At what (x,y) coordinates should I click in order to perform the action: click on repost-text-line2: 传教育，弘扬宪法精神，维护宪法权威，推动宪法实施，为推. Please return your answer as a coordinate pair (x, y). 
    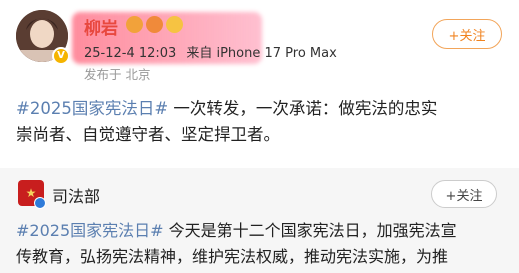
    Looking at the image, I should click on (232, 256).